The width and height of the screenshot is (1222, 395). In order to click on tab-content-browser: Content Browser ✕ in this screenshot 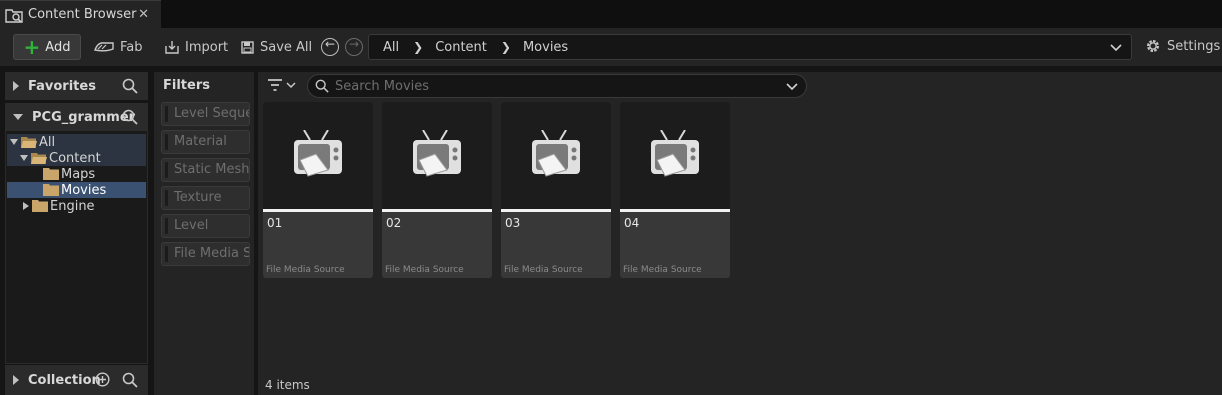, I will do `click(80, 14)`.